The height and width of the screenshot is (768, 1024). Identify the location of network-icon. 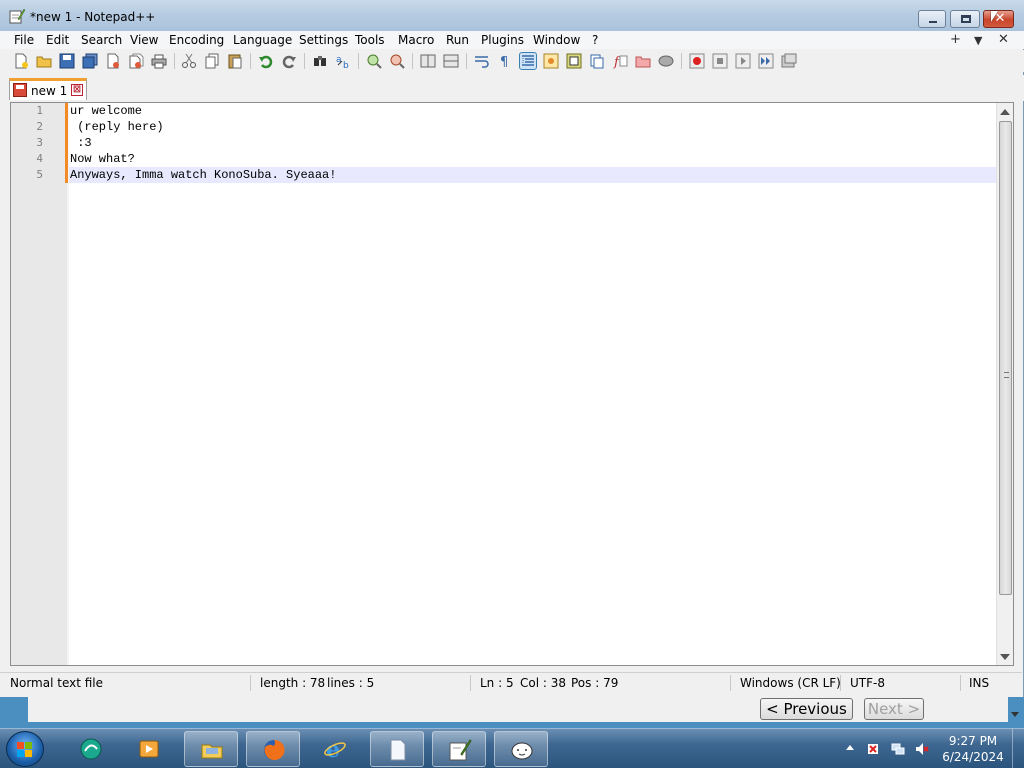
(898, 749).